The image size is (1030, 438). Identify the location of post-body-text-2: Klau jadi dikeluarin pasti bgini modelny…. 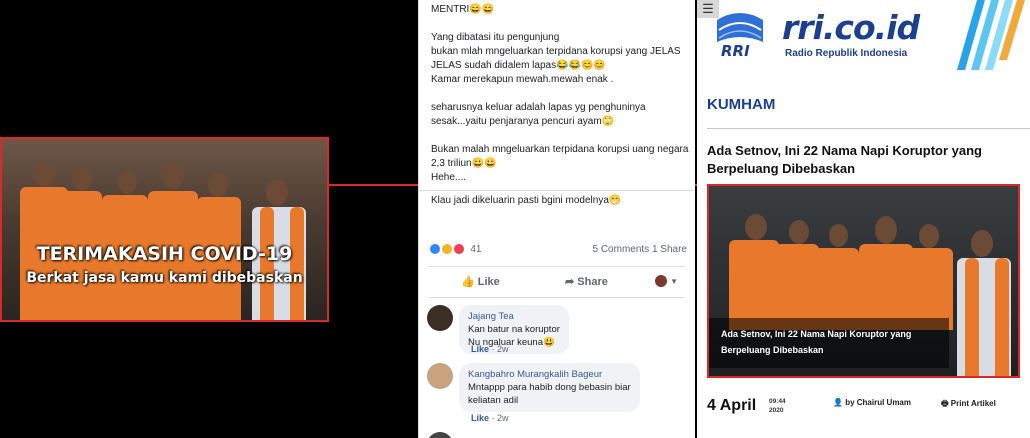
(526, 200).